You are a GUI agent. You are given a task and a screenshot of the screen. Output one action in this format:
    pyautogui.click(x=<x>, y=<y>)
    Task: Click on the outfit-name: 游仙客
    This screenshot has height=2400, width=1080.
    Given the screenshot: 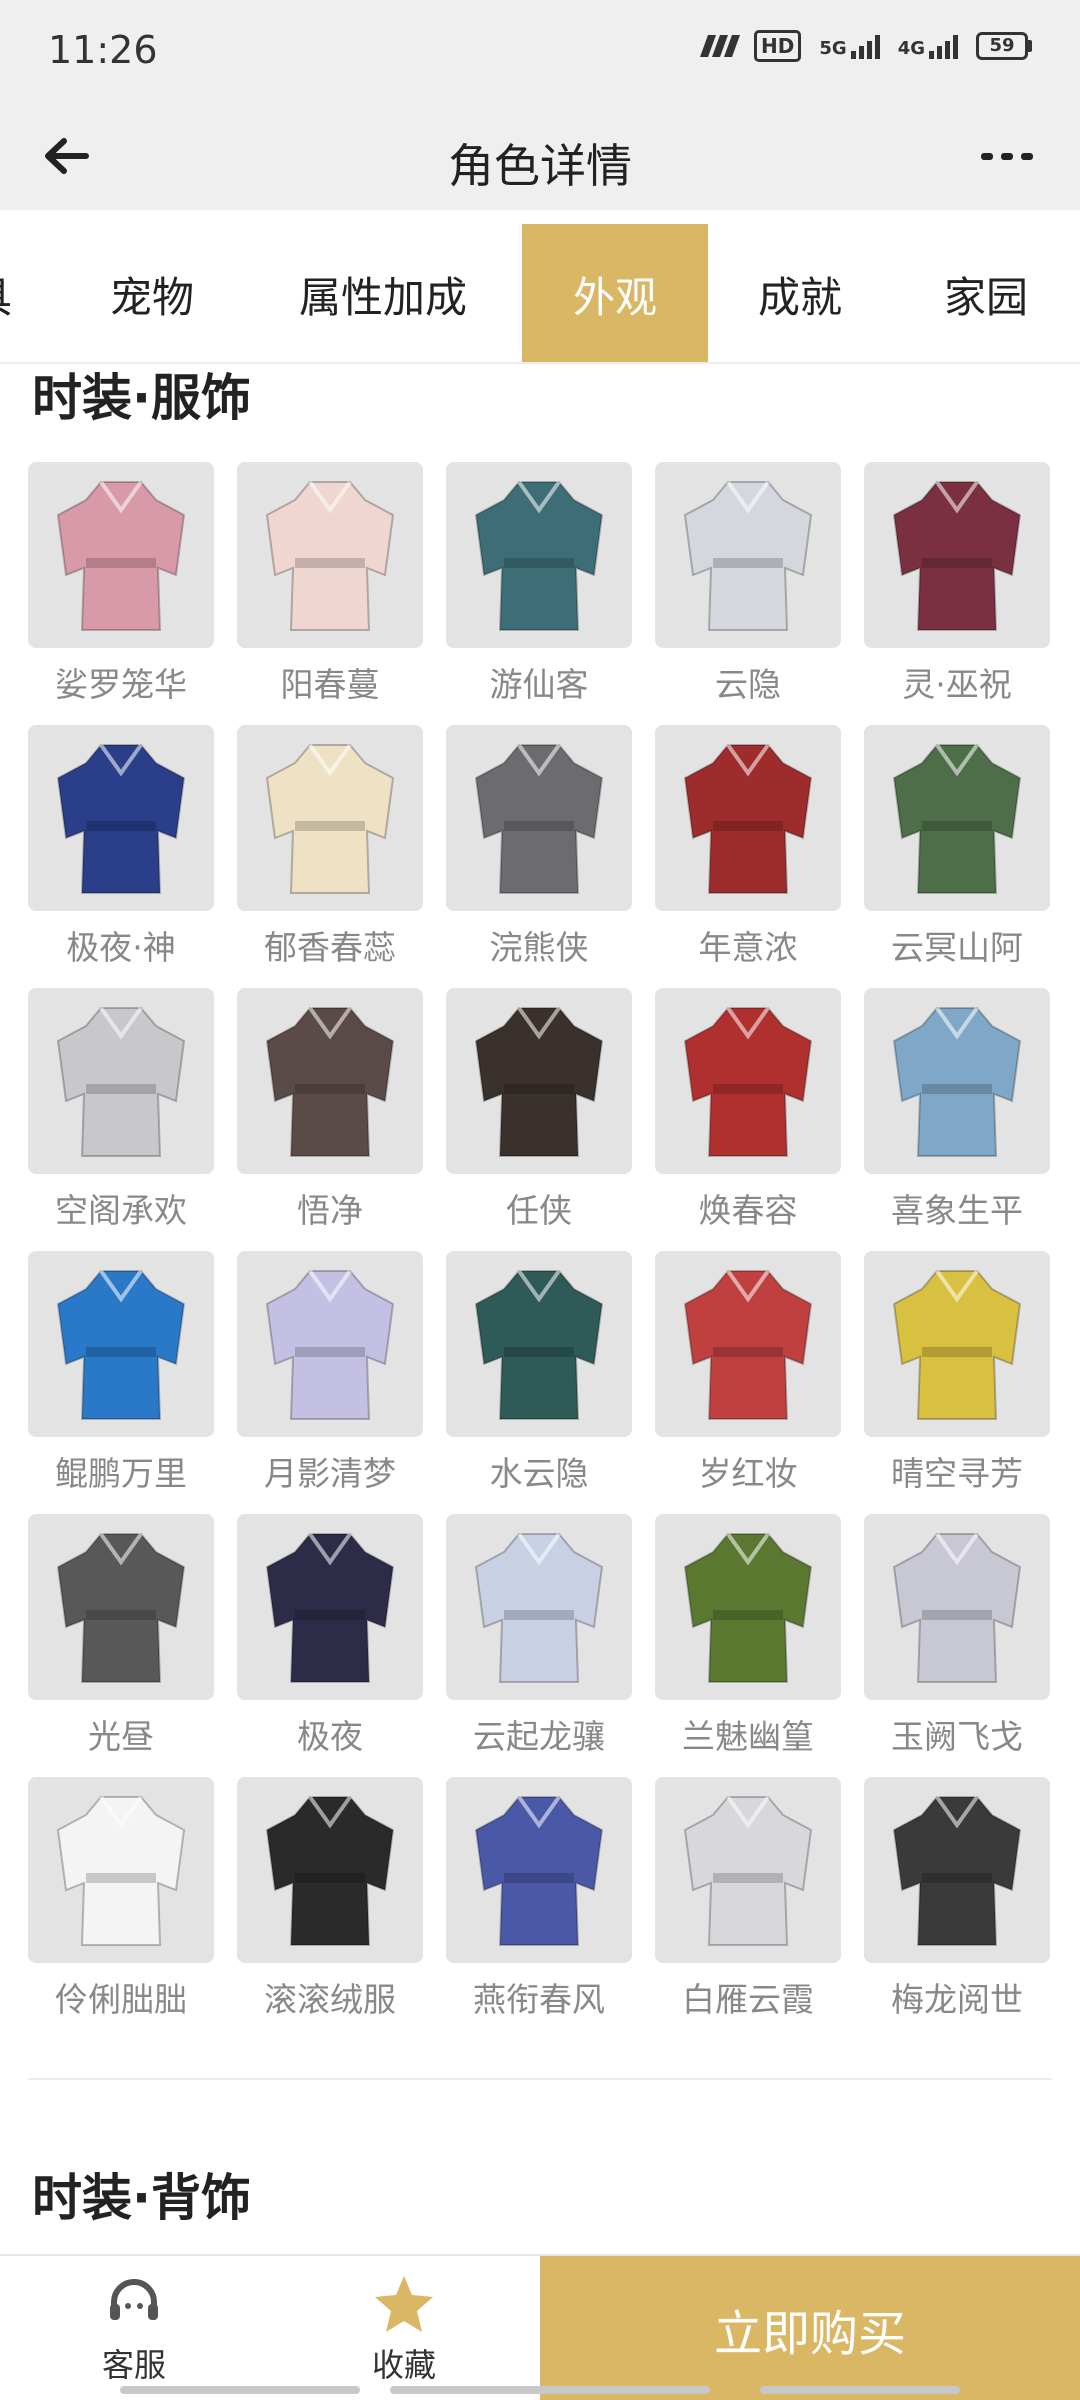 What is the action you would take?
    pyautogui.click(x=539, y=684)
    